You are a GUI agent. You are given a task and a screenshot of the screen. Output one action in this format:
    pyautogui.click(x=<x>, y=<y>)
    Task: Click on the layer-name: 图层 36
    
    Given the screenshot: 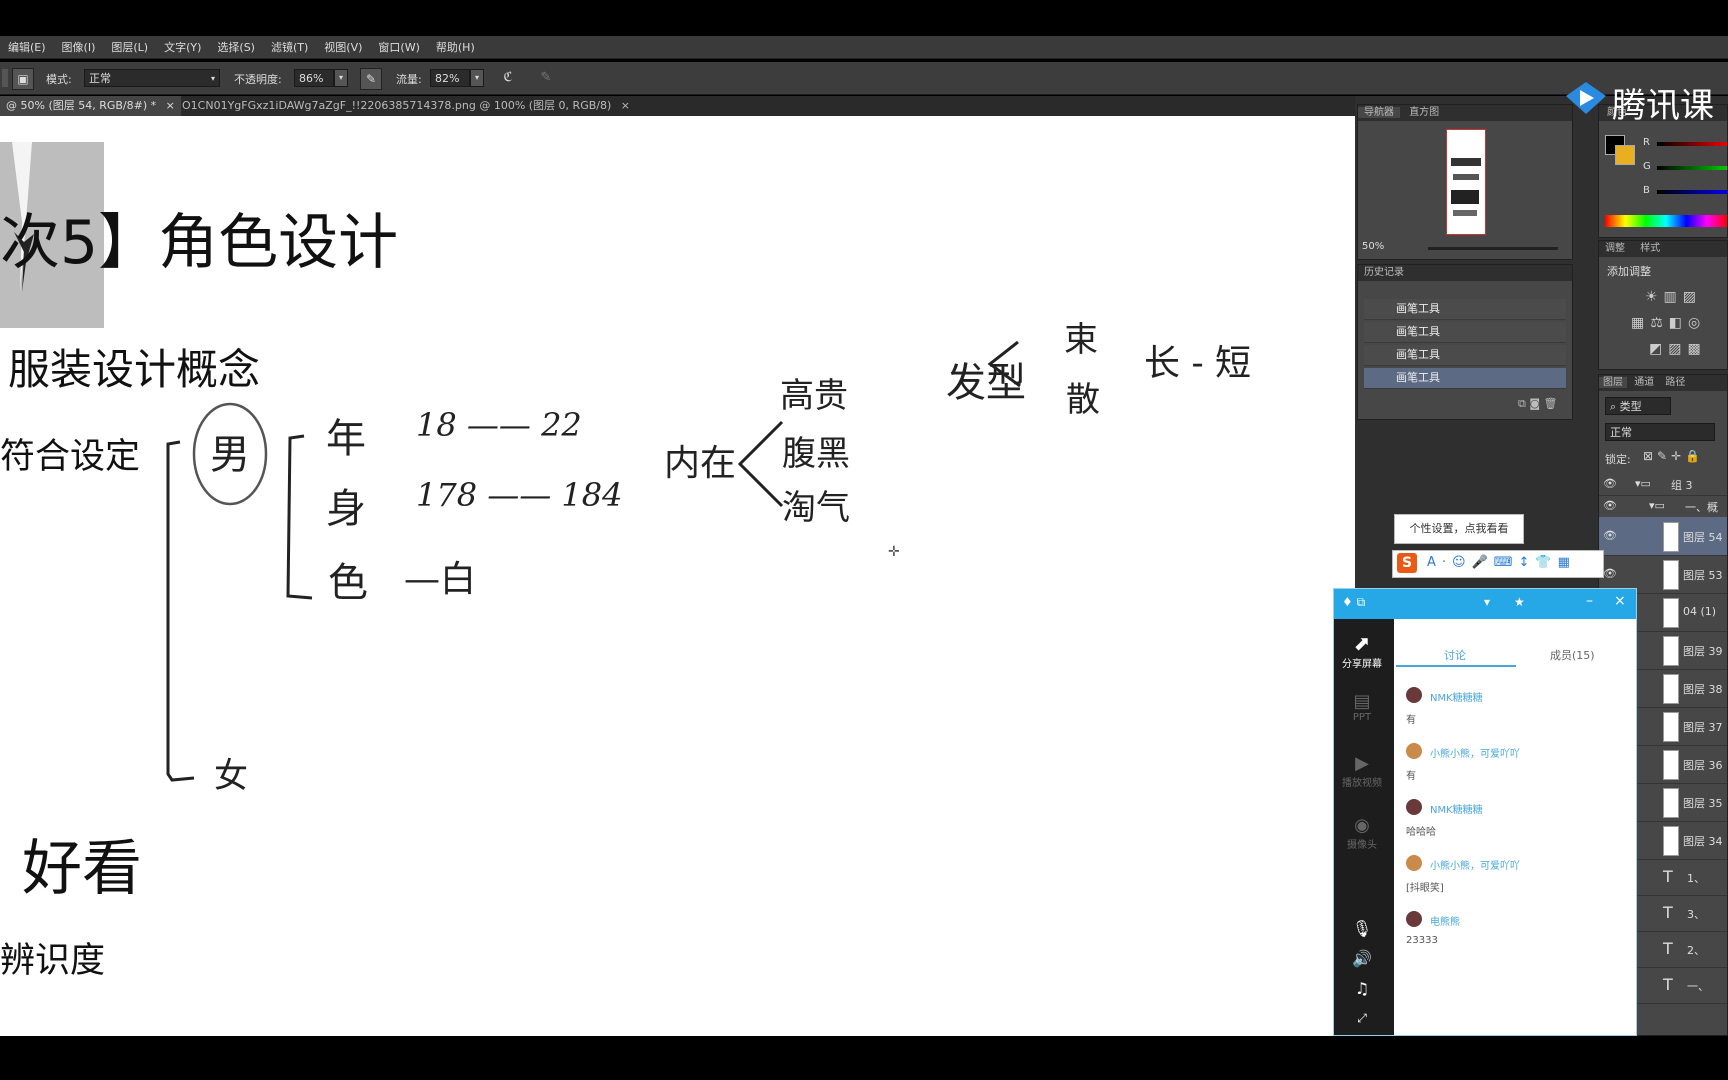 What is the action you would take?
    pyautogui.click(x=1703, y=765)
    